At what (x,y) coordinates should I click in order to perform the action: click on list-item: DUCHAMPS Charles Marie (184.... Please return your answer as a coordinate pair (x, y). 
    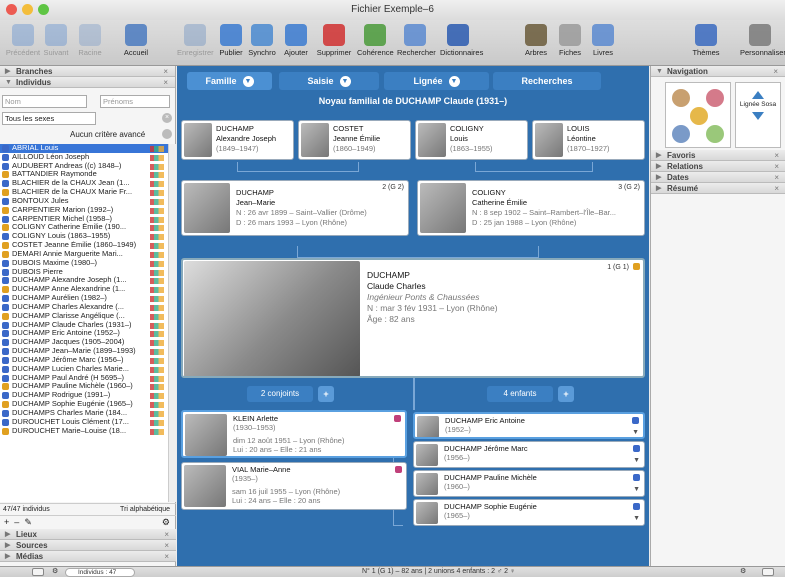
    Looking at the image, I should click on (84, 413).